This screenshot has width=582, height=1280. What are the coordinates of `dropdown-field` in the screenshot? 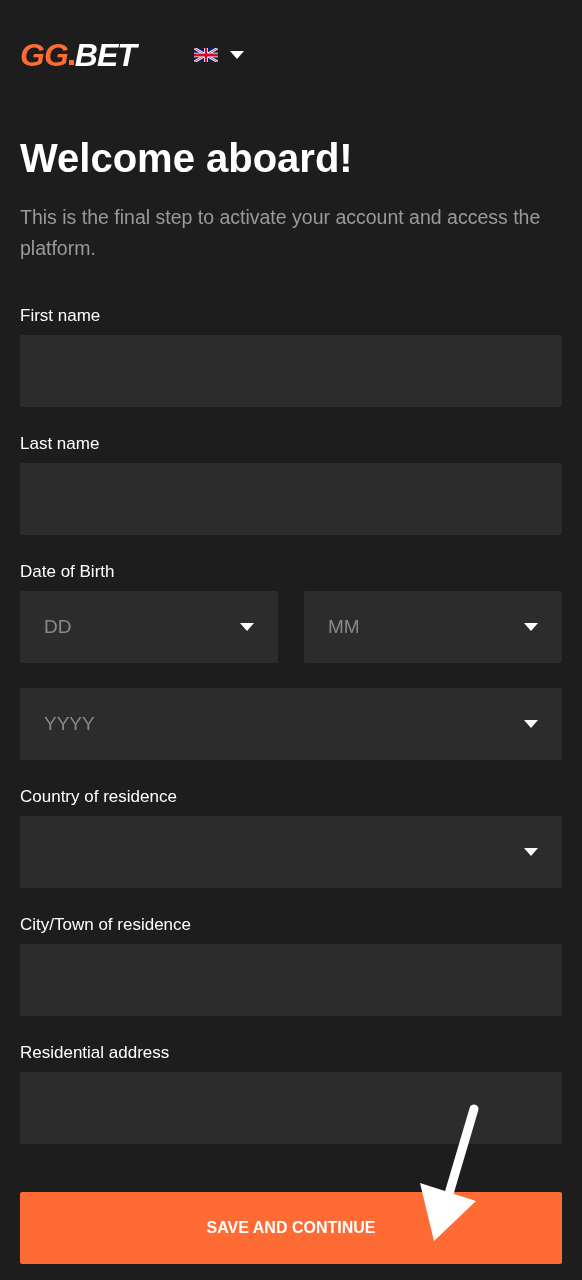 It's located at (291, 852).